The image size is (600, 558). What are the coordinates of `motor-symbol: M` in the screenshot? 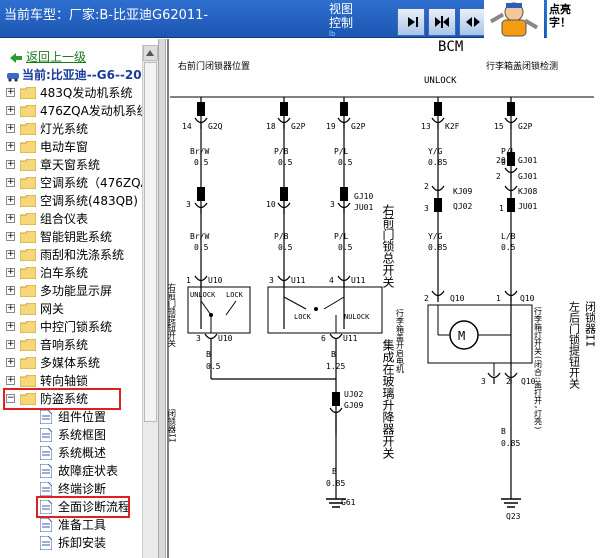 It's located at (461, 336).